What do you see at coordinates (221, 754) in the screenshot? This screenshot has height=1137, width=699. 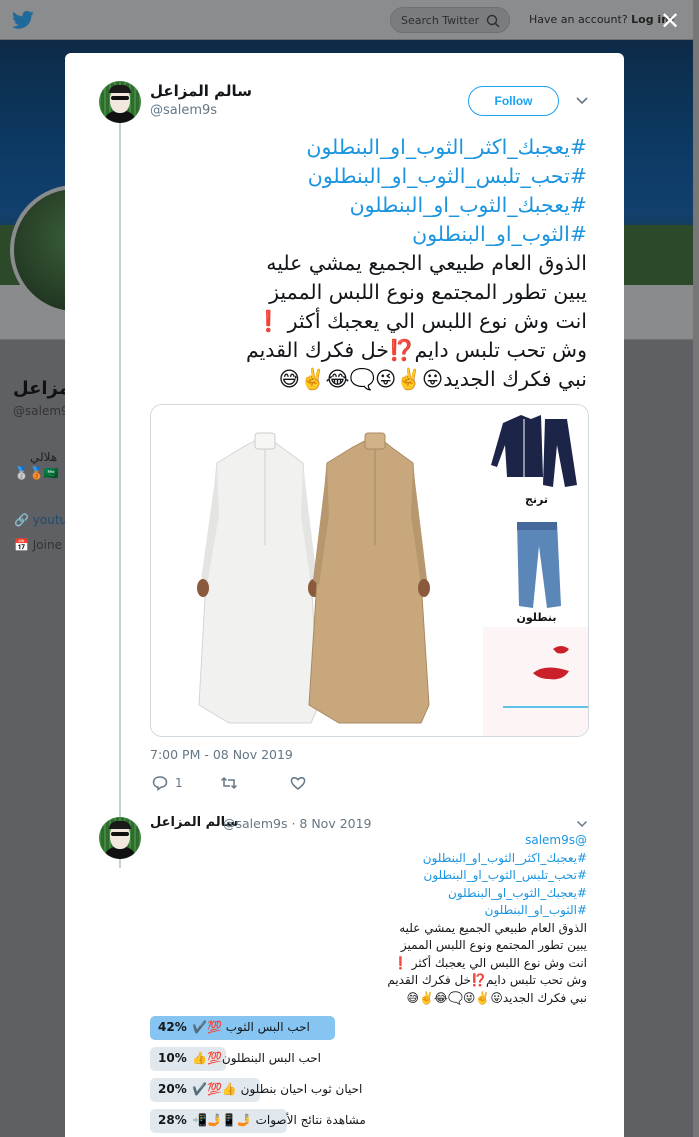 I see `tweet-timestamp: 7:00 PM - 08 Nov 2019` at bounding box center [221, 754].